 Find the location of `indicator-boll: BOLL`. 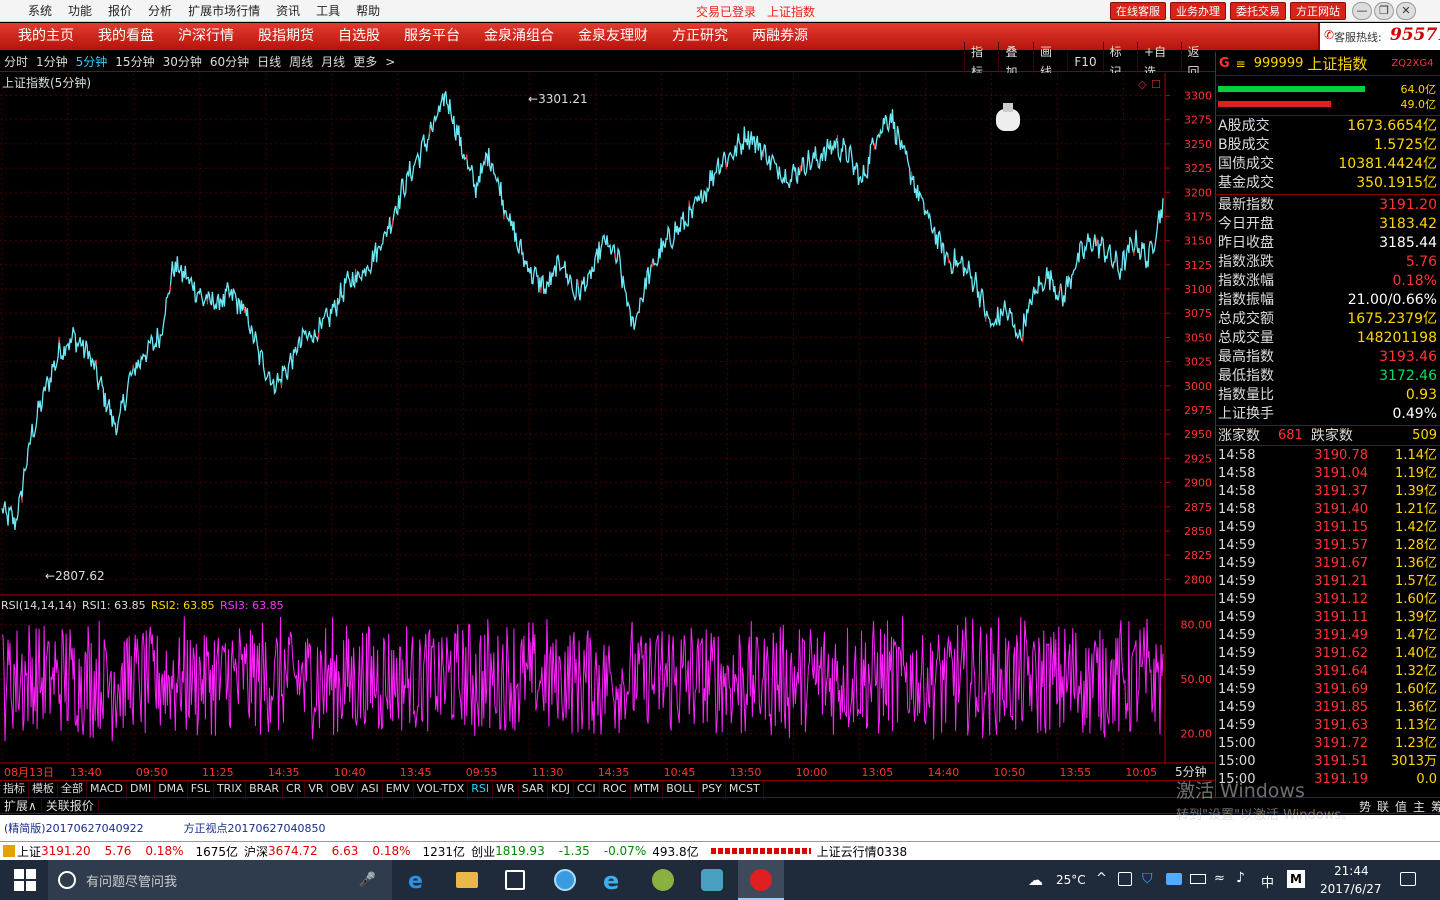

indicator-boll: BOLL is located at coordinates (681, 789).